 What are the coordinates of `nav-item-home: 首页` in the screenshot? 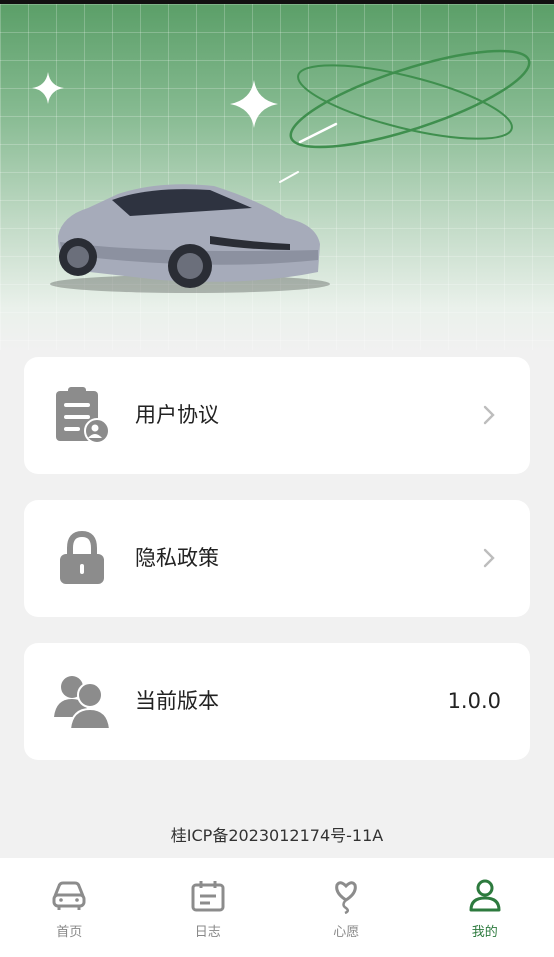 It's located at (69, 907).